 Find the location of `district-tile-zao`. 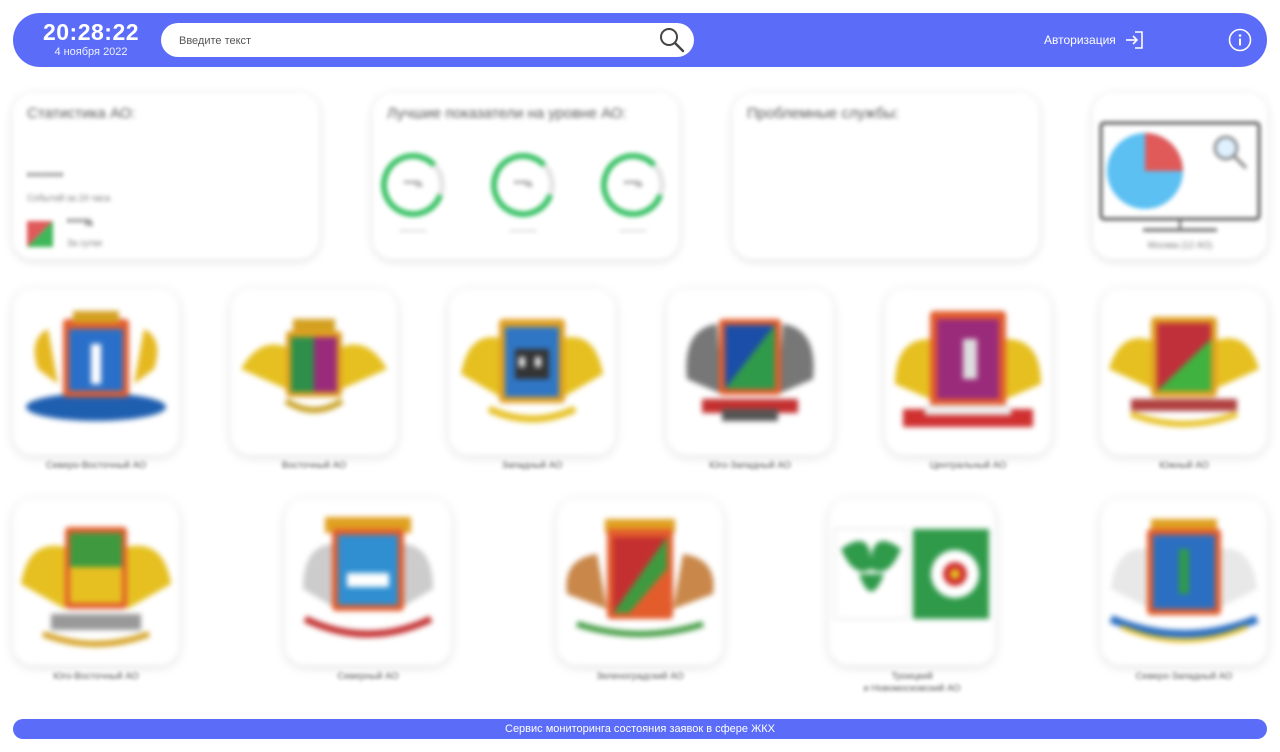

district-tile-zao is located at coordinates (532, 372).